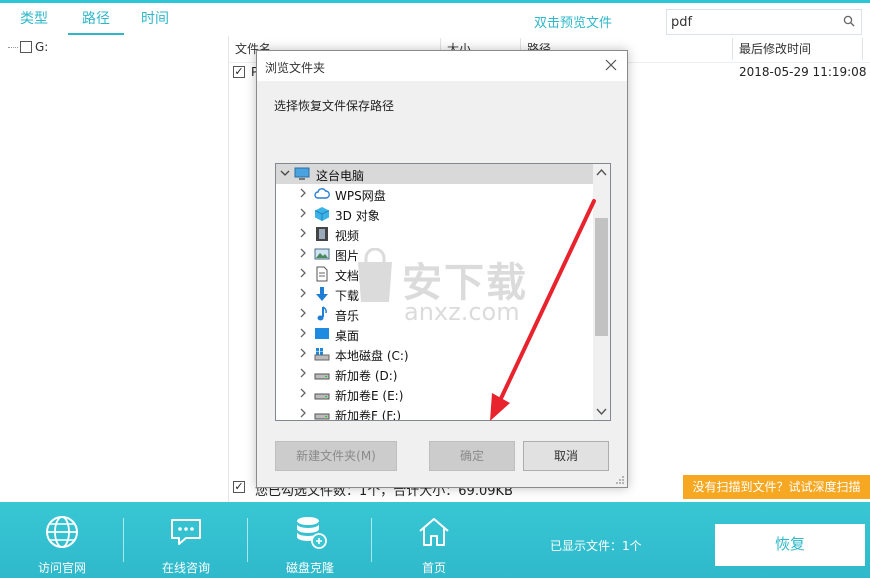 This screenshot has width=870, height=578. What do you see at coordinates (368, 415) in the screenshot?
I see `folder-tree-label: 新加卷F (F:)` at bounding box center [368, 415].